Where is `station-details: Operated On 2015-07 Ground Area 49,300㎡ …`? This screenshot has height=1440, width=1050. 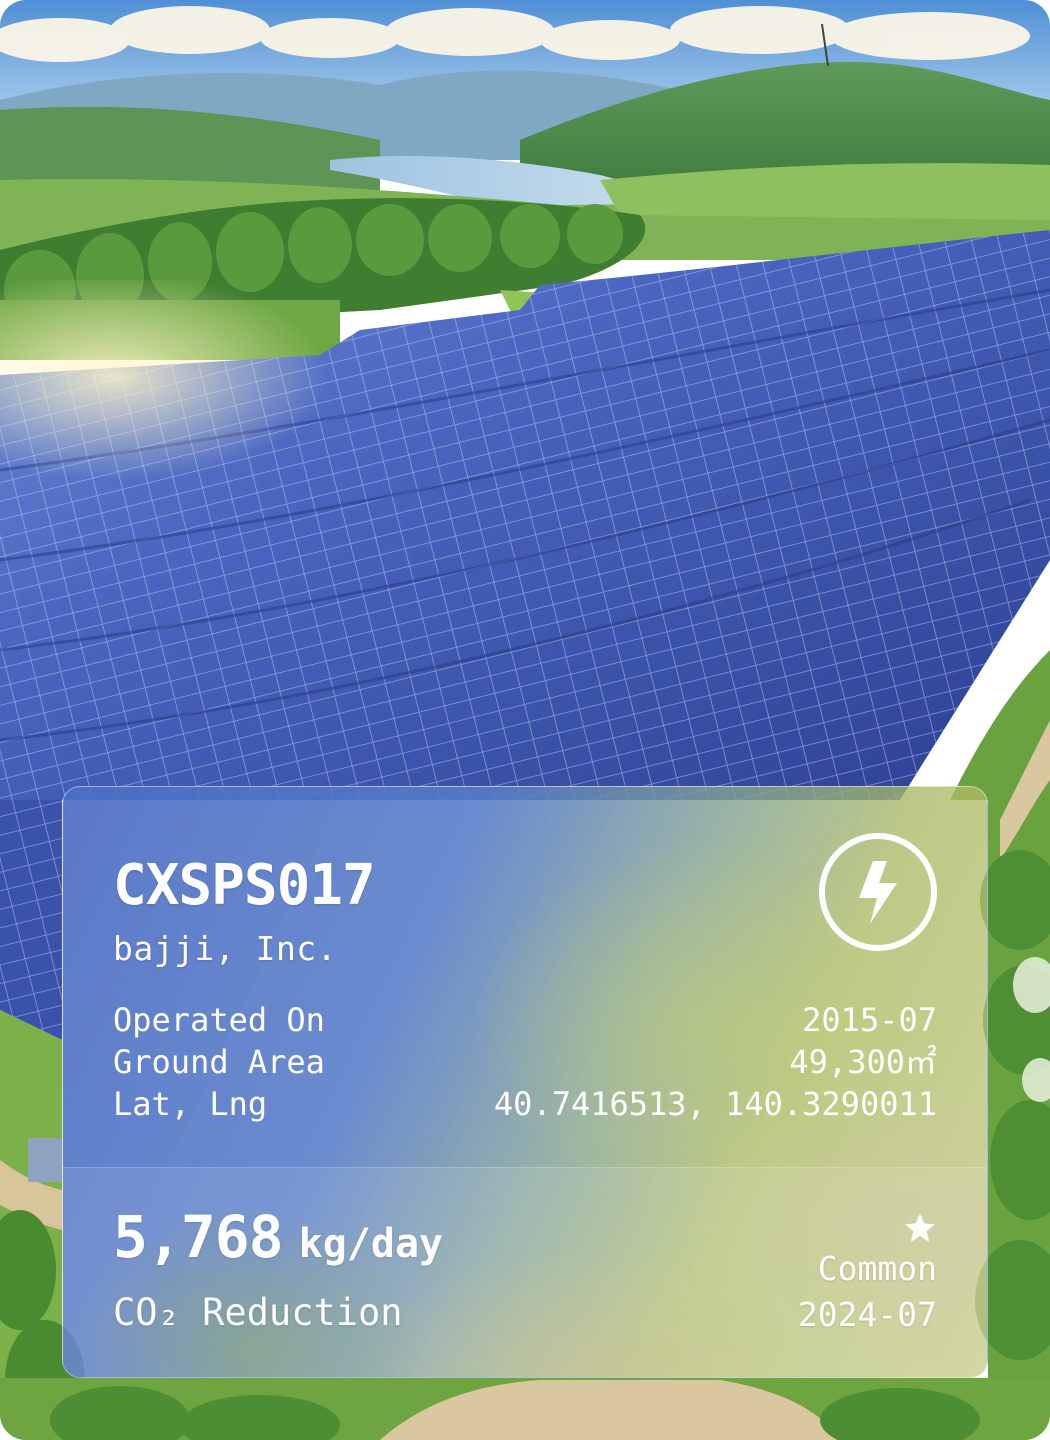
station-details: Operated On 2015-07 Ground Area 49,300㎡ … is located at coordinates (525, 1062).